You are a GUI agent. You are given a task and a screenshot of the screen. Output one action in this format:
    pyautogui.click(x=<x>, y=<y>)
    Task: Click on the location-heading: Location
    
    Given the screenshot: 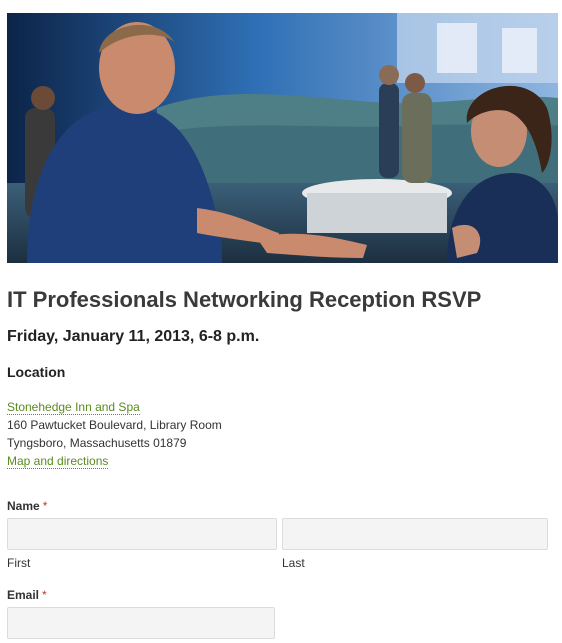 What is the action you would take?
    pyautogui.click(x=36, y=372)
    